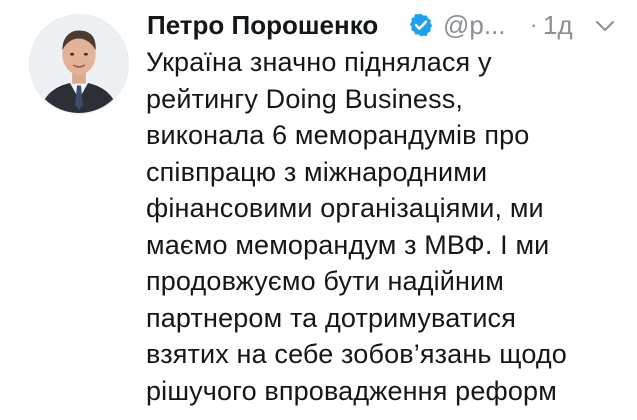 The width and height of the screenshot is (637, 420). I want to click on avatar, so click(79, 64).